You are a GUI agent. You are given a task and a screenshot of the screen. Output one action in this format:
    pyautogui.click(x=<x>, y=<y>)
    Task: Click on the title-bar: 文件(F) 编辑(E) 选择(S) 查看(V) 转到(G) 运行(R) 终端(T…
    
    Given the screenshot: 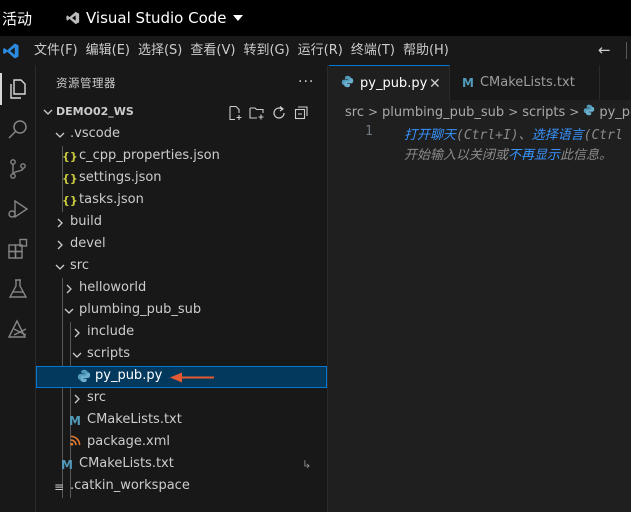 What is the action you would take?
    pyautogui.click(x=315, y=50)
    